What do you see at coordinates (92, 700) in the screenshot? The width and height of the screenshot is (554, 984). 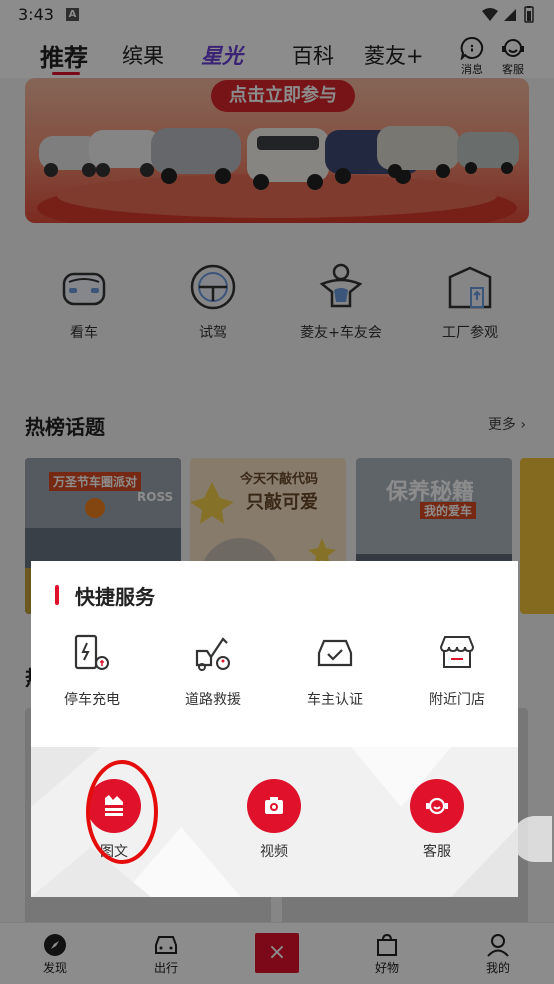 I see `service-label: 停车充电` at bounding box center [92, 700].